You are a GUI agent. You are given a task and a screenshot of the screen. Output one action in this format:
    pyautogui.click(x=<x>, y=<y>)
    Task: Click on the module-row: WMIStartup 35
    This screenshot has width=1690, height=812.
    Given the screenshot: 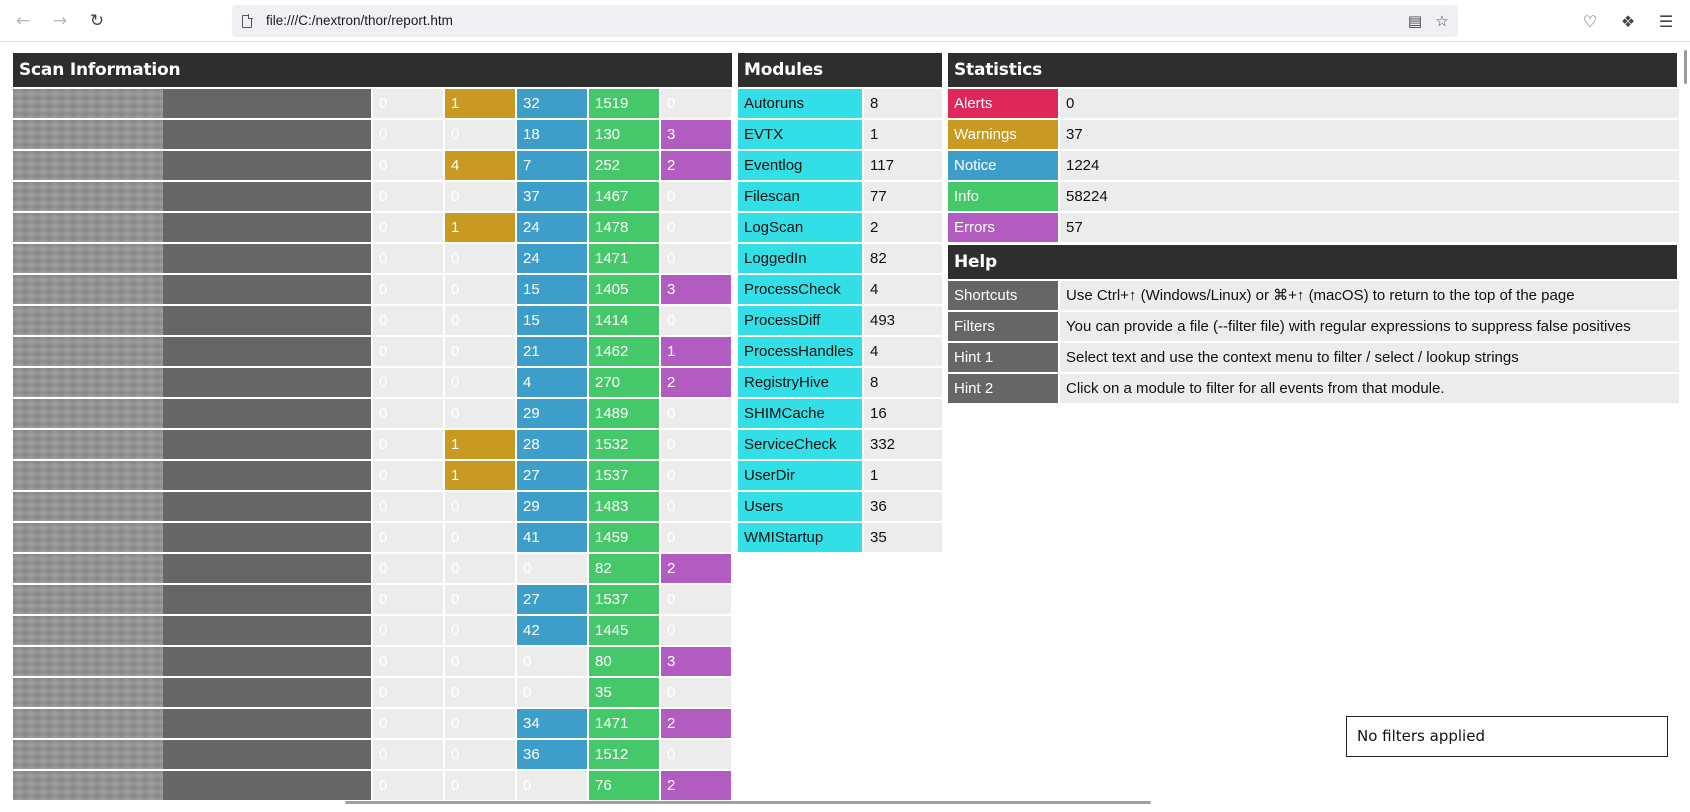 What is the action you would take?
    pyautogui.click(x=840, y=537)
    